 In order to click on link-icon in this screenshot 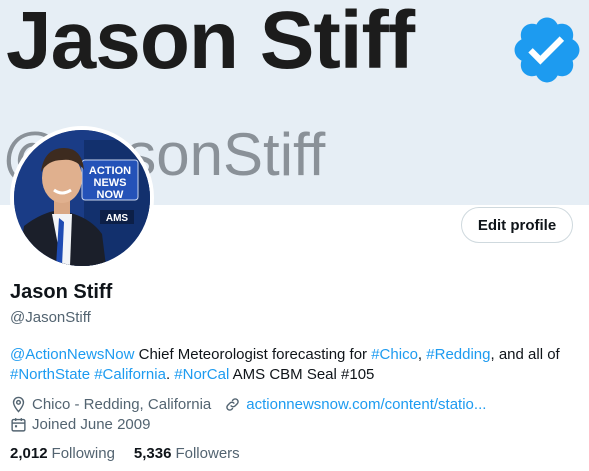, I will do `click(233, 404)`.